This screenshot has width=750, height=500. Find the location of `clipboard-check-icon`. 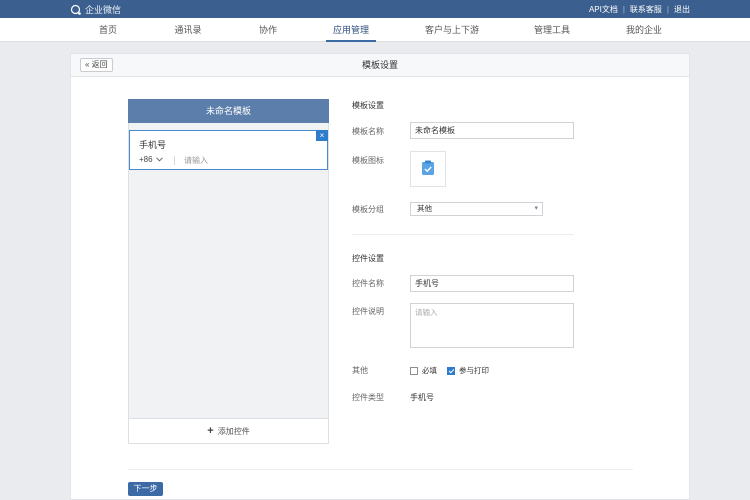

clipboard-check-icon is located at coordinates (428, 169).